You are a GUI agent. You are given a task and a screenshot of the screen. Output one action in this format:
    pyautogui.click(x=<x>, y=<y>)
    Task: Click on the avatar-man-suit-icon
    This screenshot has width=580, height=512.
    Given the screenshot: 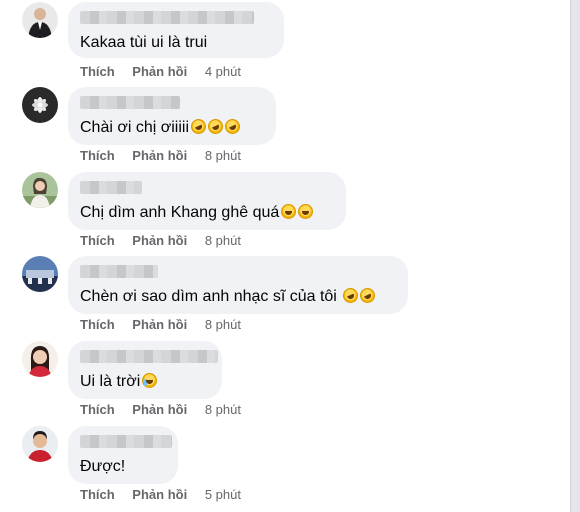 What is the action you would take?
    pyautogui.click(x=40, y=20)
    